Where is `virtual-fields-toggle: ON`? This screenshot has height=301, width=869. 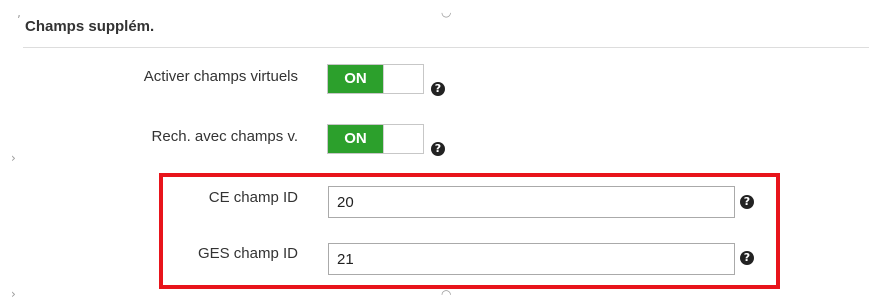
virtual-fields-toggle: ON is located at coordinates (375, 79).